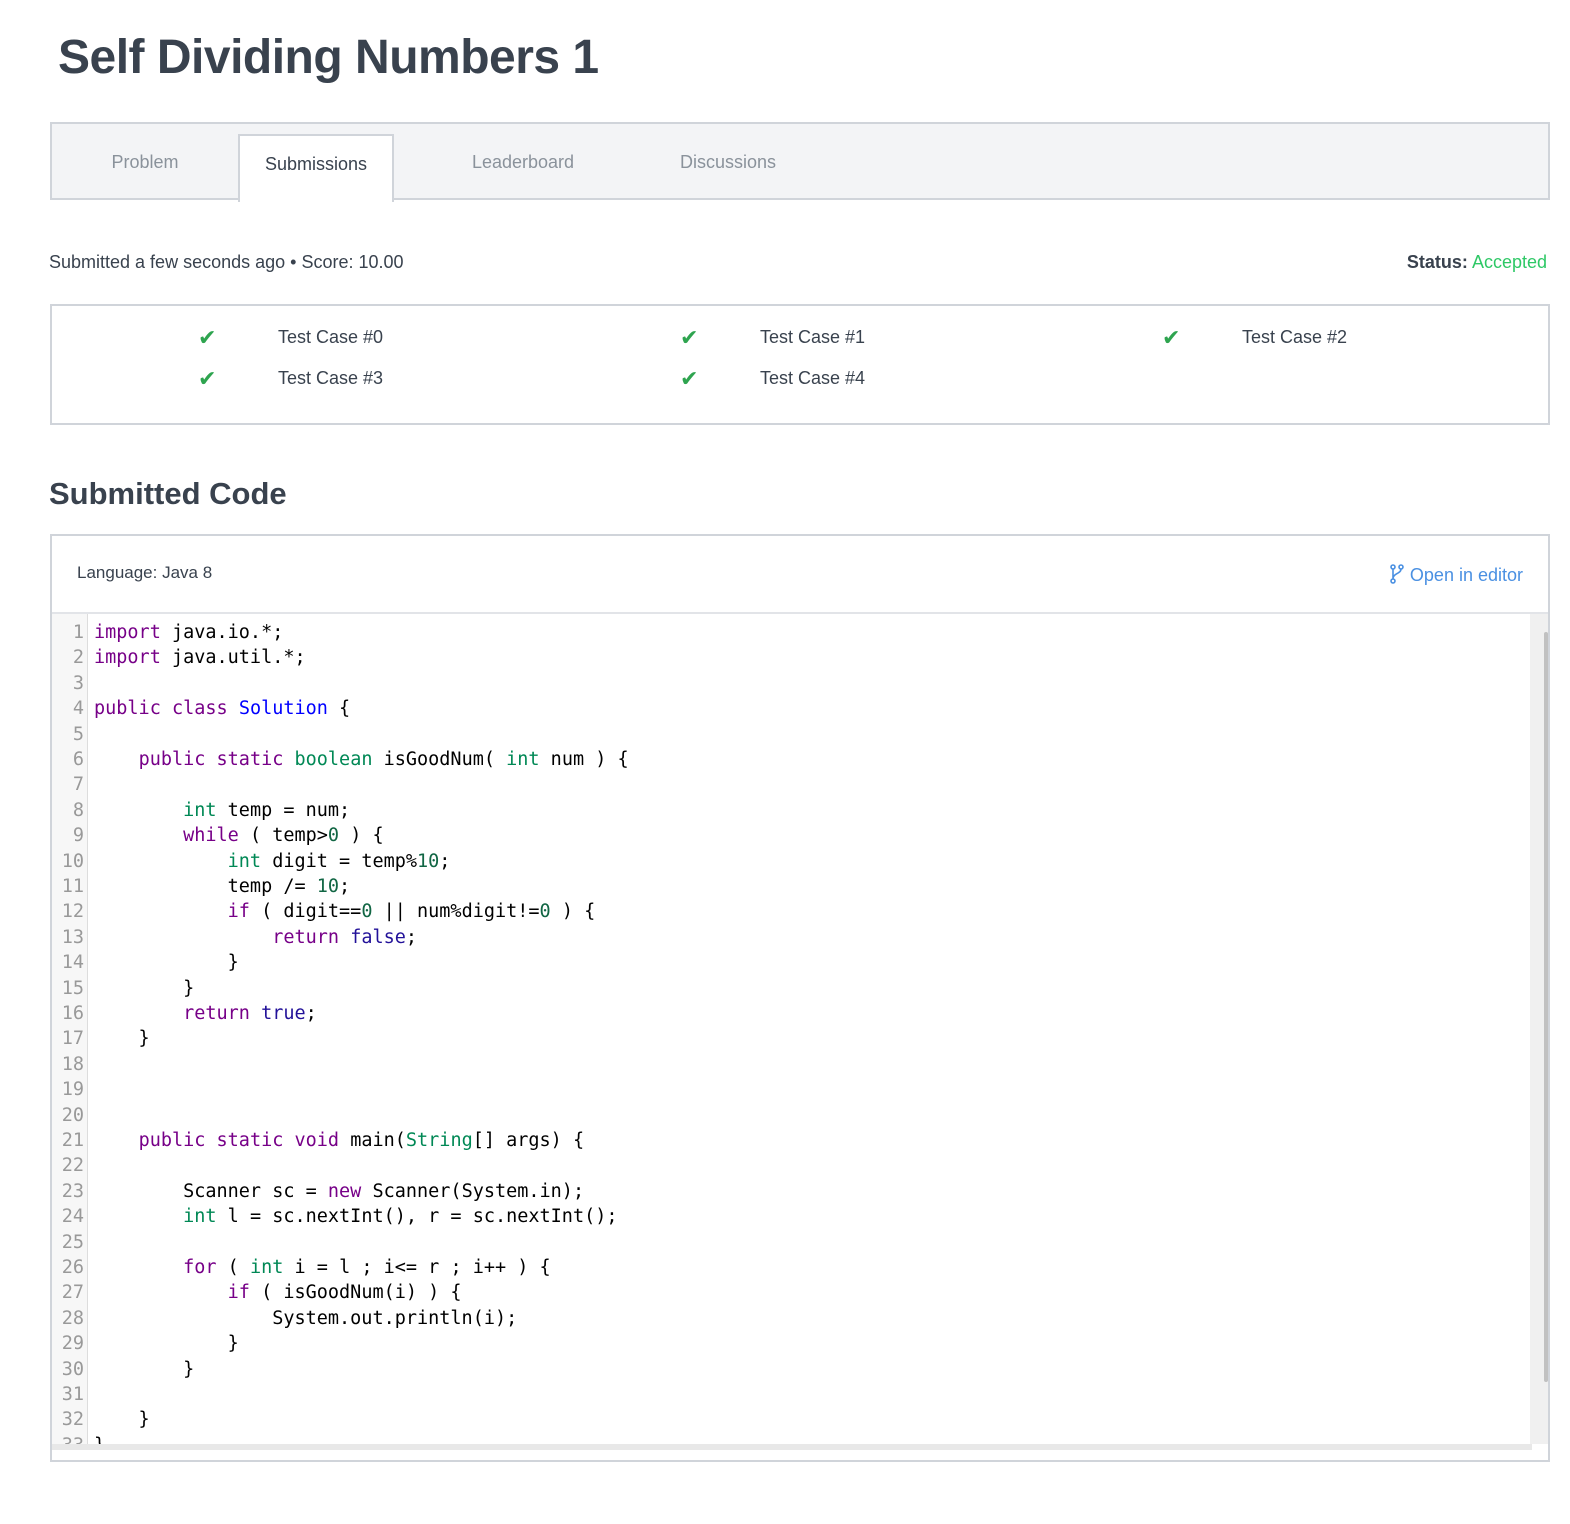 Image resolution: width=1570 pixels, height=1524 pixels. Describe the element at coordinates (72, 1394) in the screenshot. I see `line-number: 31` at that location.